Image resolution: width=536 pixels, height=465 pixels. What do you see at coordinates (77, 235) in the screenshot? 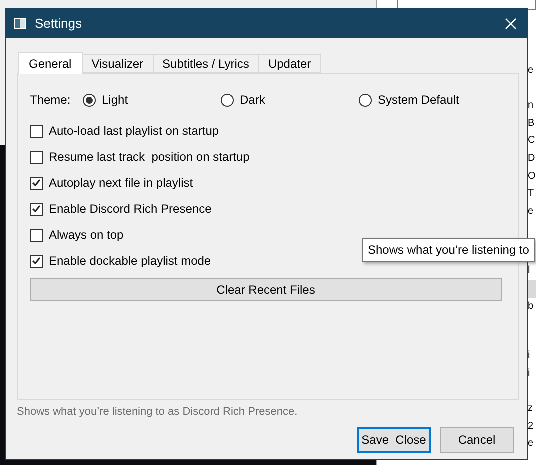
I see `option-checkbox: Always on top` at bounding box center [77, 235].